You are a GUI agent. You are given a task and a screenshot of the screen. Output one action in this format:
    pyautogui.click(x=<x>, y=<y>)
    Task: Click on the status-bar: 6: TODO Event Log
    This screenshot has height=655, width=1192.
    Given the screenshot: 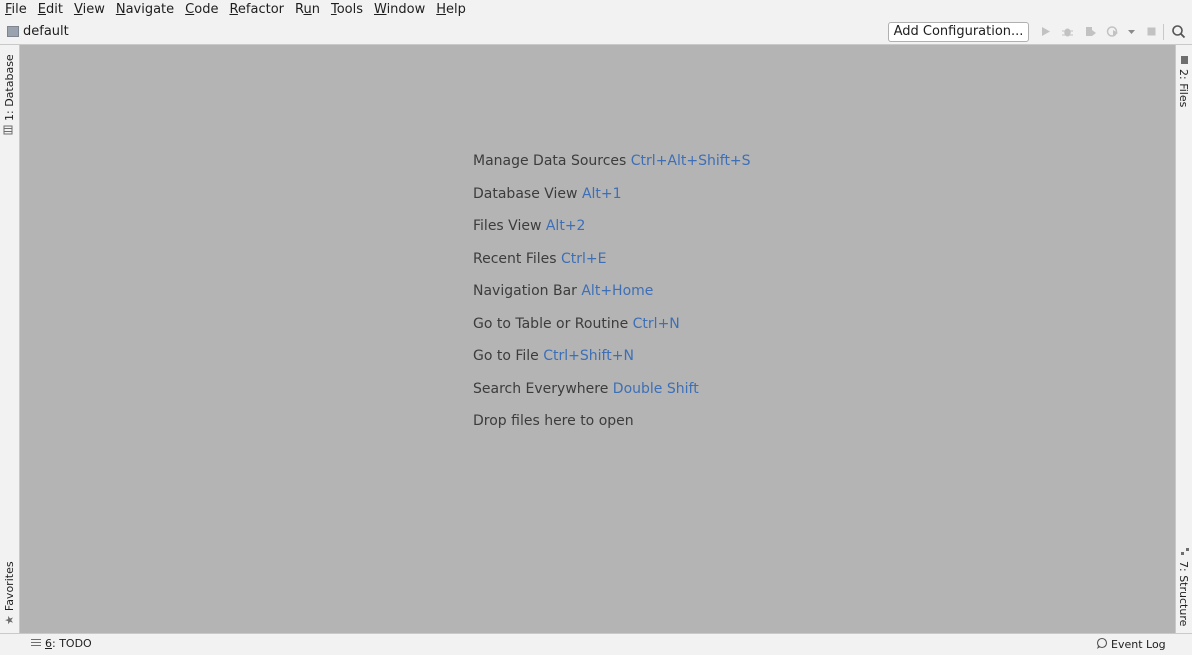 What is the action you would take?
    pyautogui.click(x=596, y=644)
    